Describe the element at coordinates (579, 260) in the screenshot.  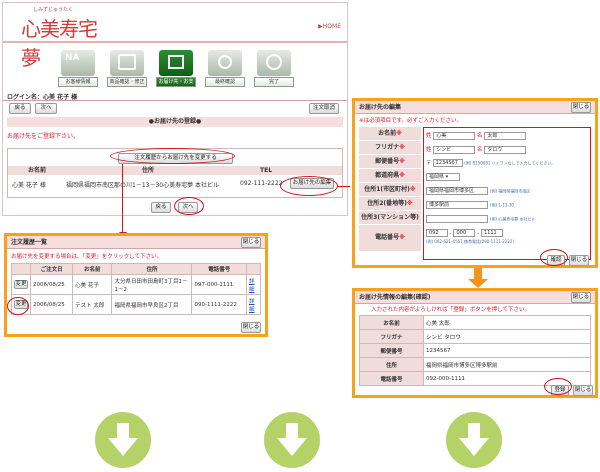
I see `edit-close-button-bottom: 閉じる` at that location.